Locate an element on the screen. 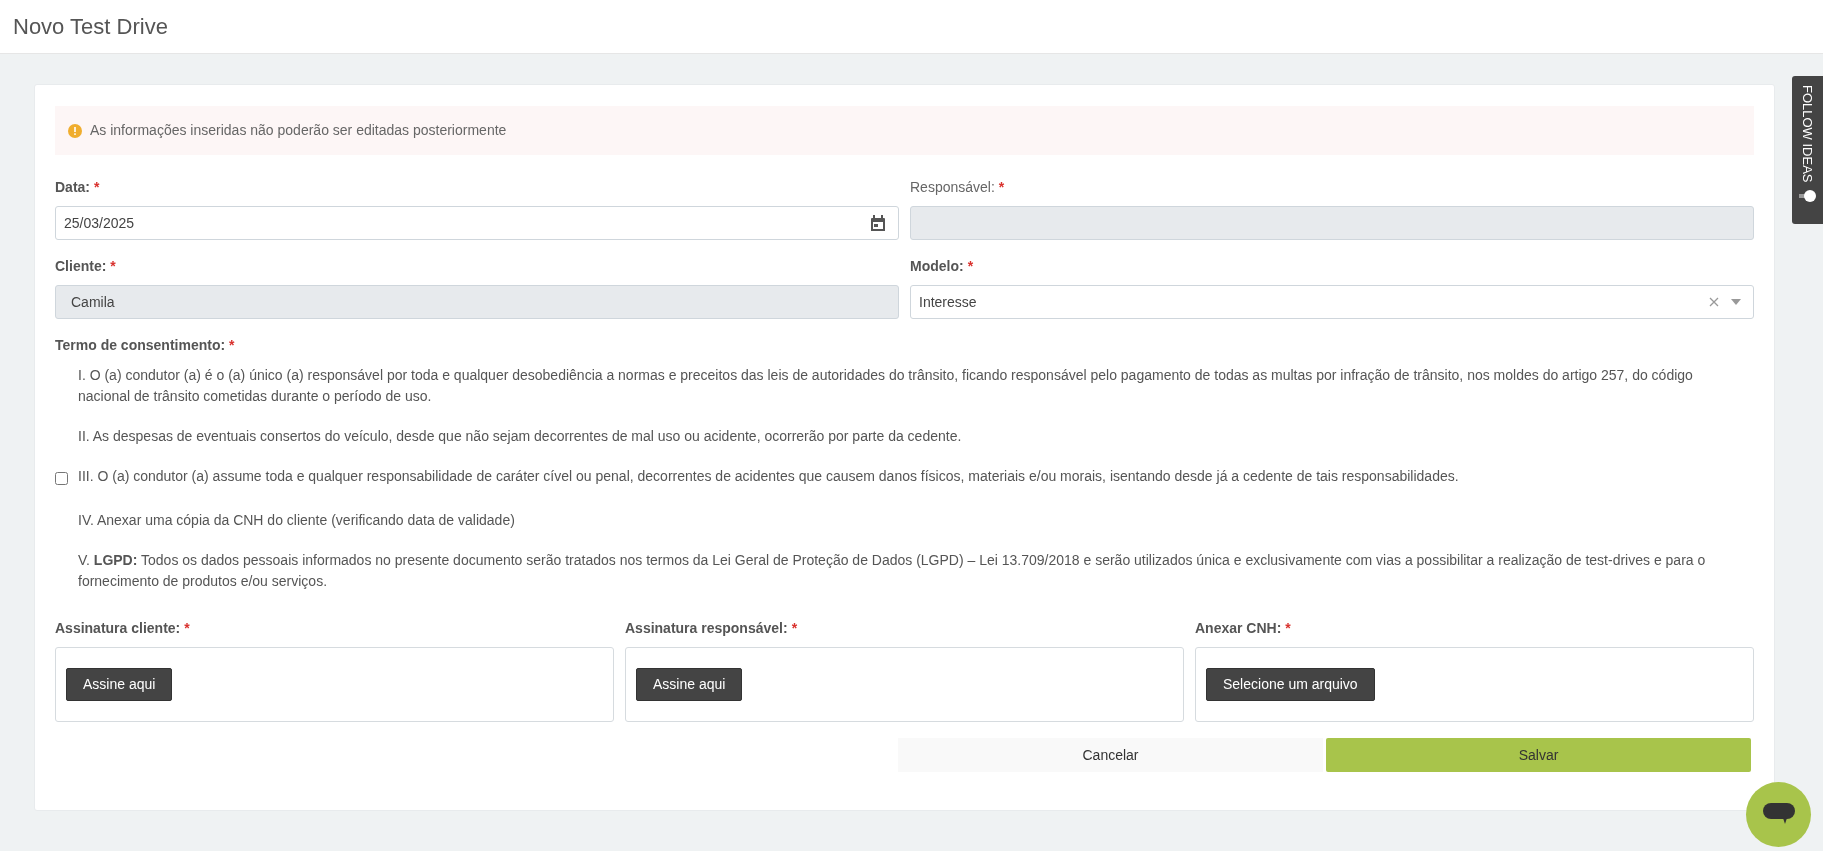 The height and width of the screenshot is (851, 1823). clear-icon is located at coordinates (1714, 302).